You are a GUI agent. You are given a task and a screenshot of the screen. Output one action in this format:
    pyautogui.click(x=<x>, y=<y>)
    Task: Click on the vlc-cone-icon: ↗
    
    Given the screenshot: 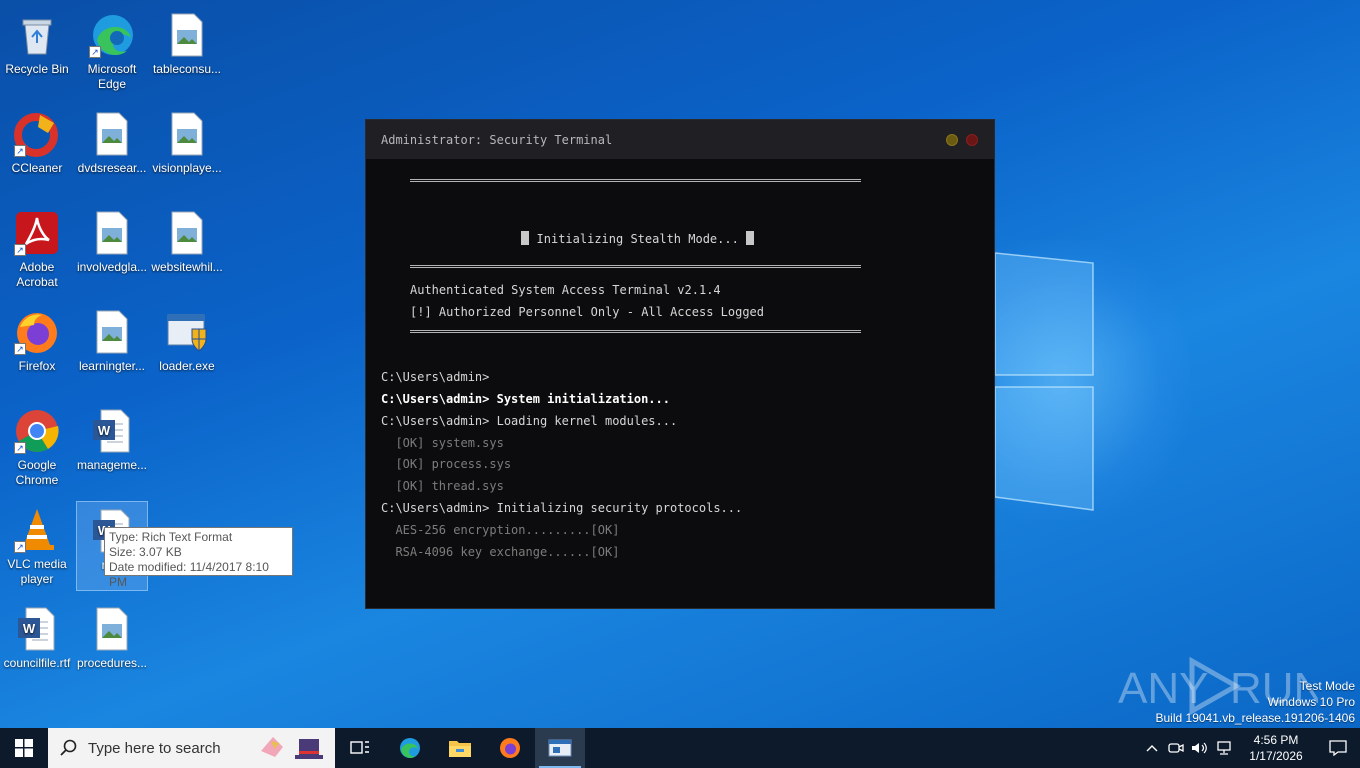 What is the action you would take?
    pyautogui.click(x=37, y=530)
    